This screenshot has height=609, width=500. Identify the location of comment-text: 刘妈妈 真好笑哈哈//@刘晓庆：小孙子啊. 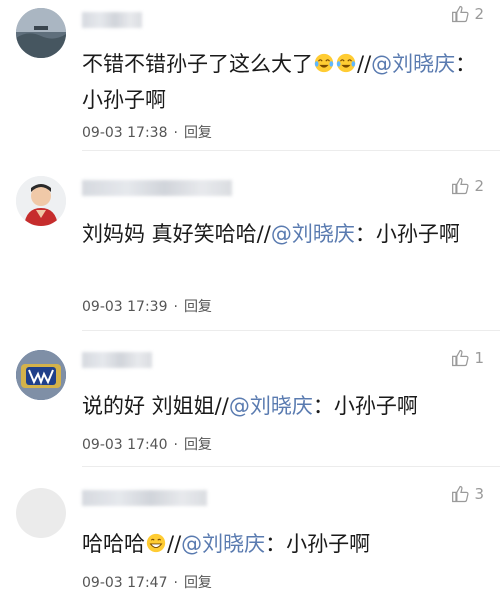
(271, 234).